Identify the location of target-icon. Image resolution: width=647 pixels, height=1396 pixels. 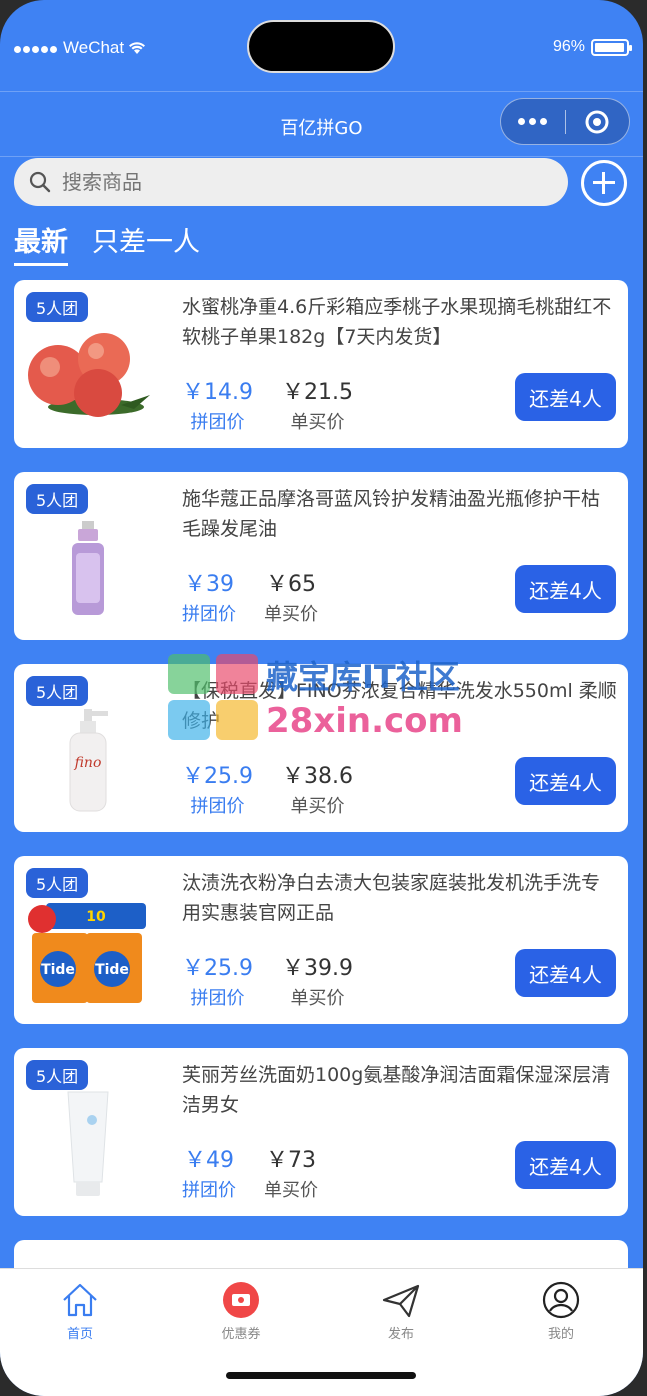
(597, 121).